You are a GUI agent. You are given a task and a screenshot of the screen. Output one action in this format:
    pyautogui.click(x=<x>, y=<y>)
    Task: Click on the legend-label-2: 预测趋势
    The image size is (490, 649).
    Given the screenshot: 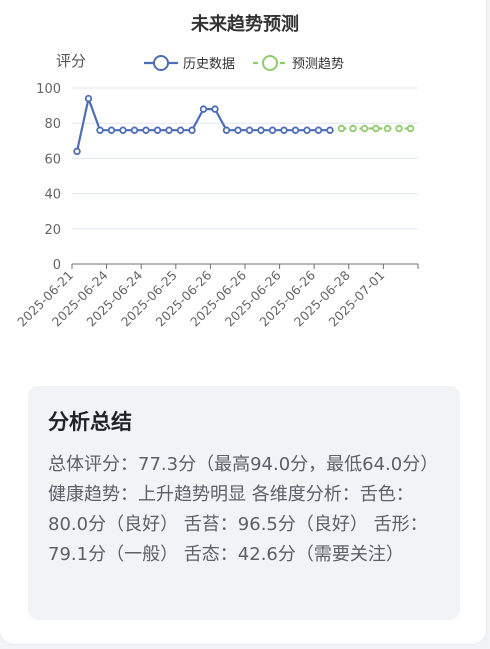 What is the action you would take?
    pyautogui.click(x=318, y=64)
    